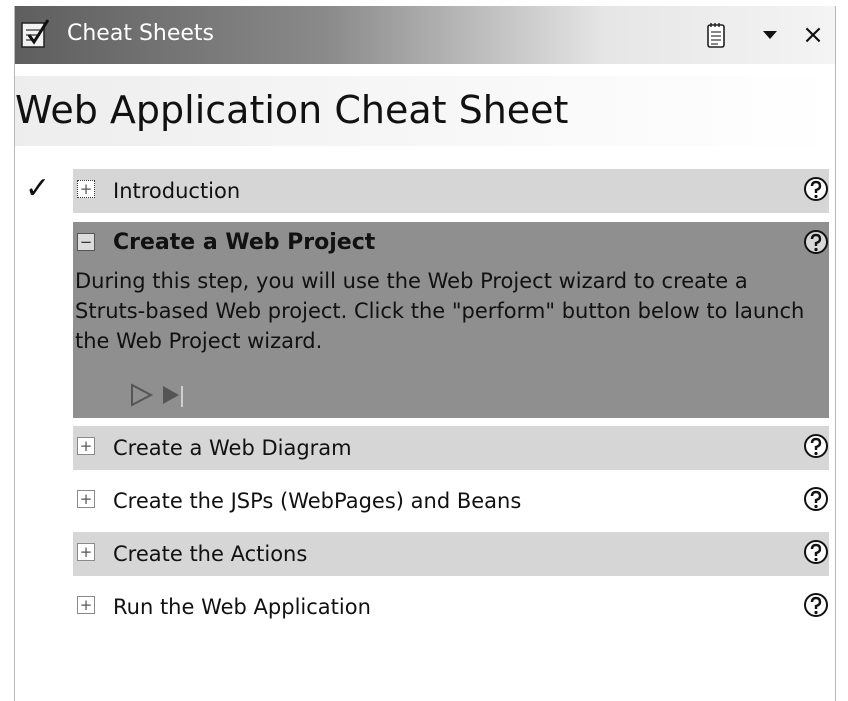 This screenshot has height=701, width=848. Describe the element at coordinates (451, 607) in the screenshot. I see `step-run-web-application: + Run the Web Application` at that location.